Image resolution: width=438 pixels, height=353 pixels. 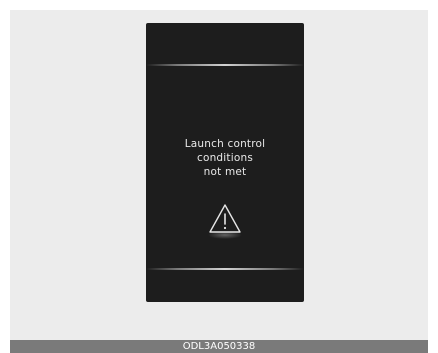 I want to click on message-line-2: conditions, so click(x=225, y=158).